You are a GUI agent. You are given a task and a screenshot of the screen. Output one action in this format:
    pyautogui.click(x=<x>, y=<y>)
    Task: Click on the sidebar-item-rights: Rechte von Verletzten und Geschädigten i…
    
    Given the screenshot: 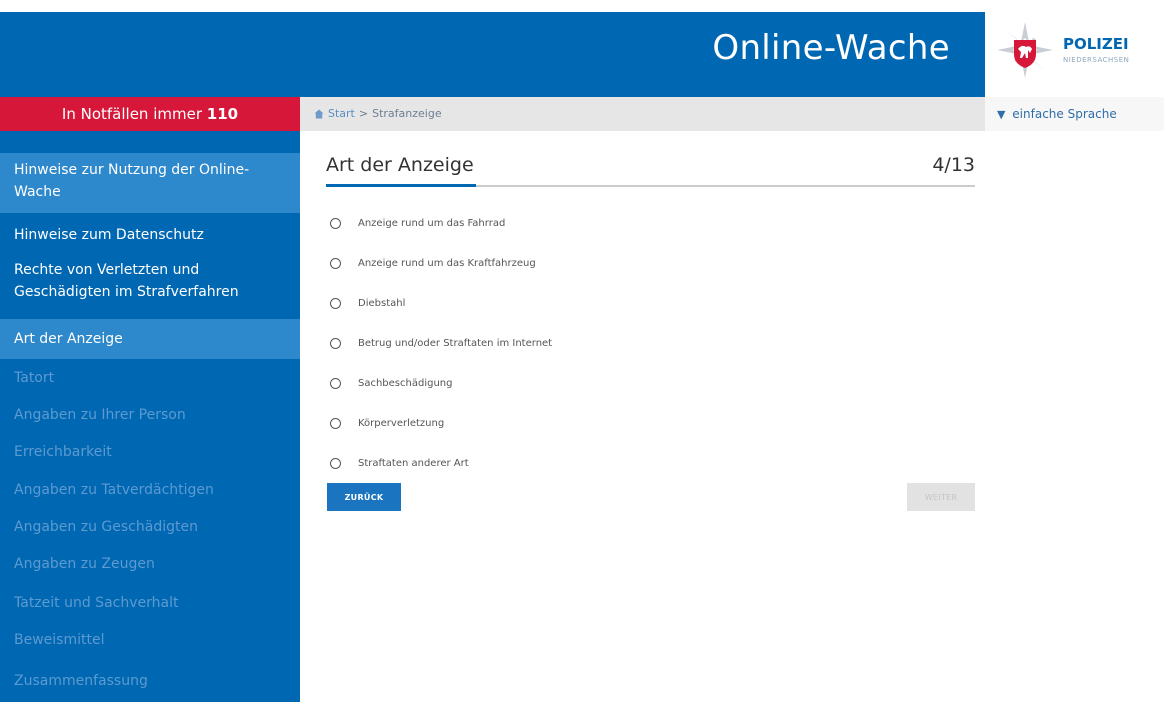 What is the action you would take?
    pyautogui.click(x=150, y=281)
    